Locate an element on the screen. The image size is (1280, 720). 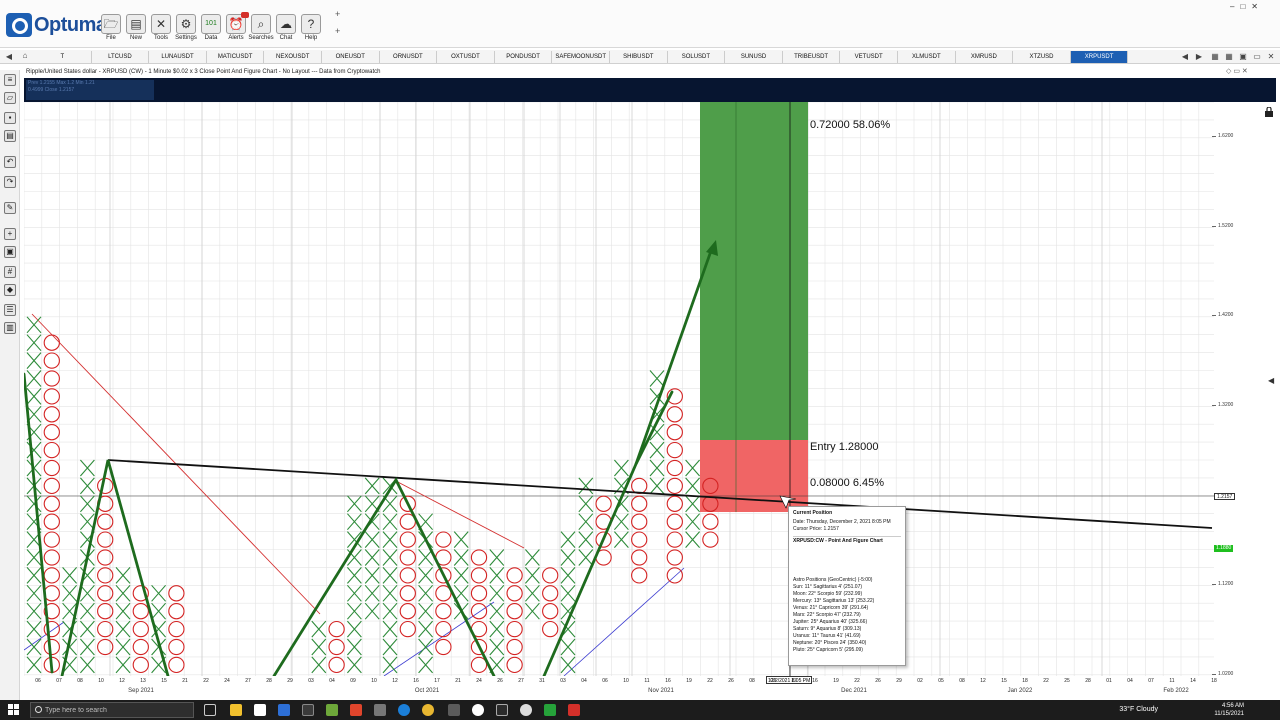
magnet-icon: ◆ is located at coordinates (10, 290).